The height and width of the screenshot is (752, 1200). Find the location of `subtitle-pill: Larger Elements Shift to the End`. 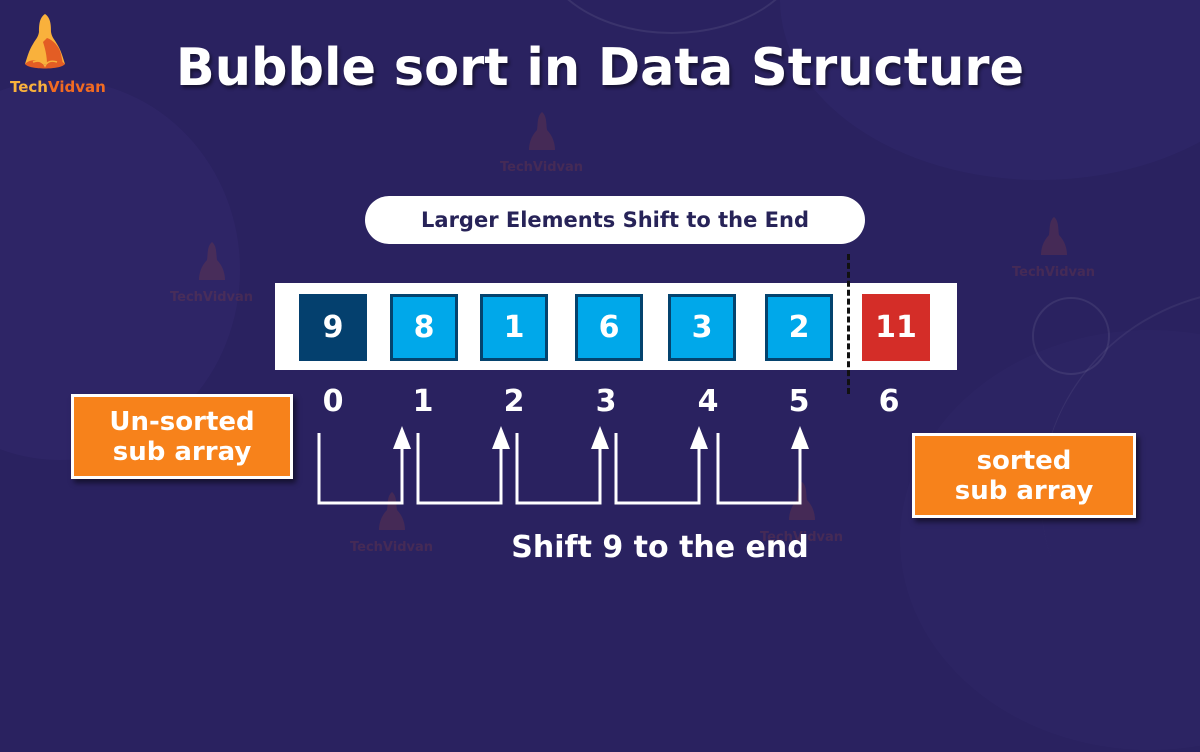

subtitle-pill: Larger Elements Shift to the End is located at coordinates (615, 220).